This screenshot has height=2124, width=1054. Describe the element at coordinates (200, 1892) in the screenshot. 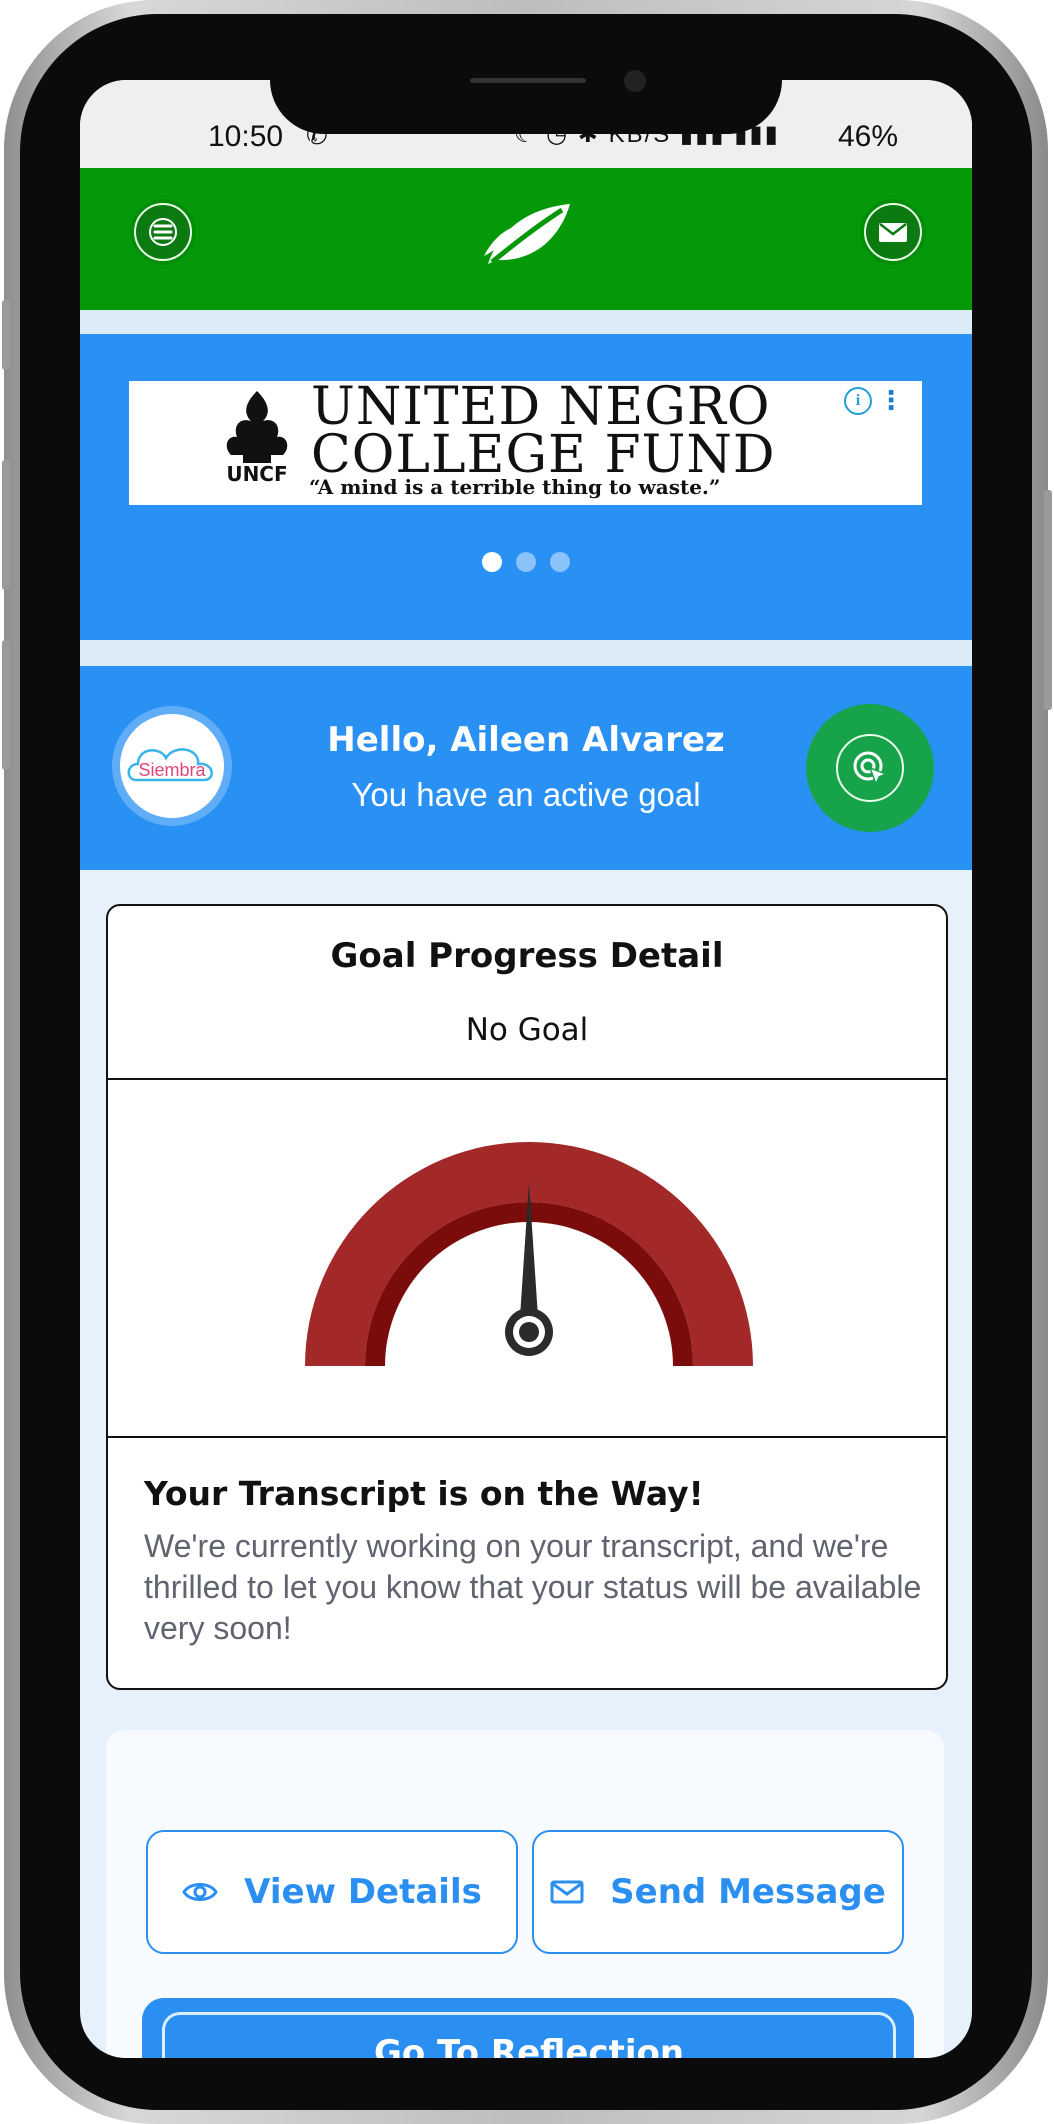

I see `eye-icon` at that location.